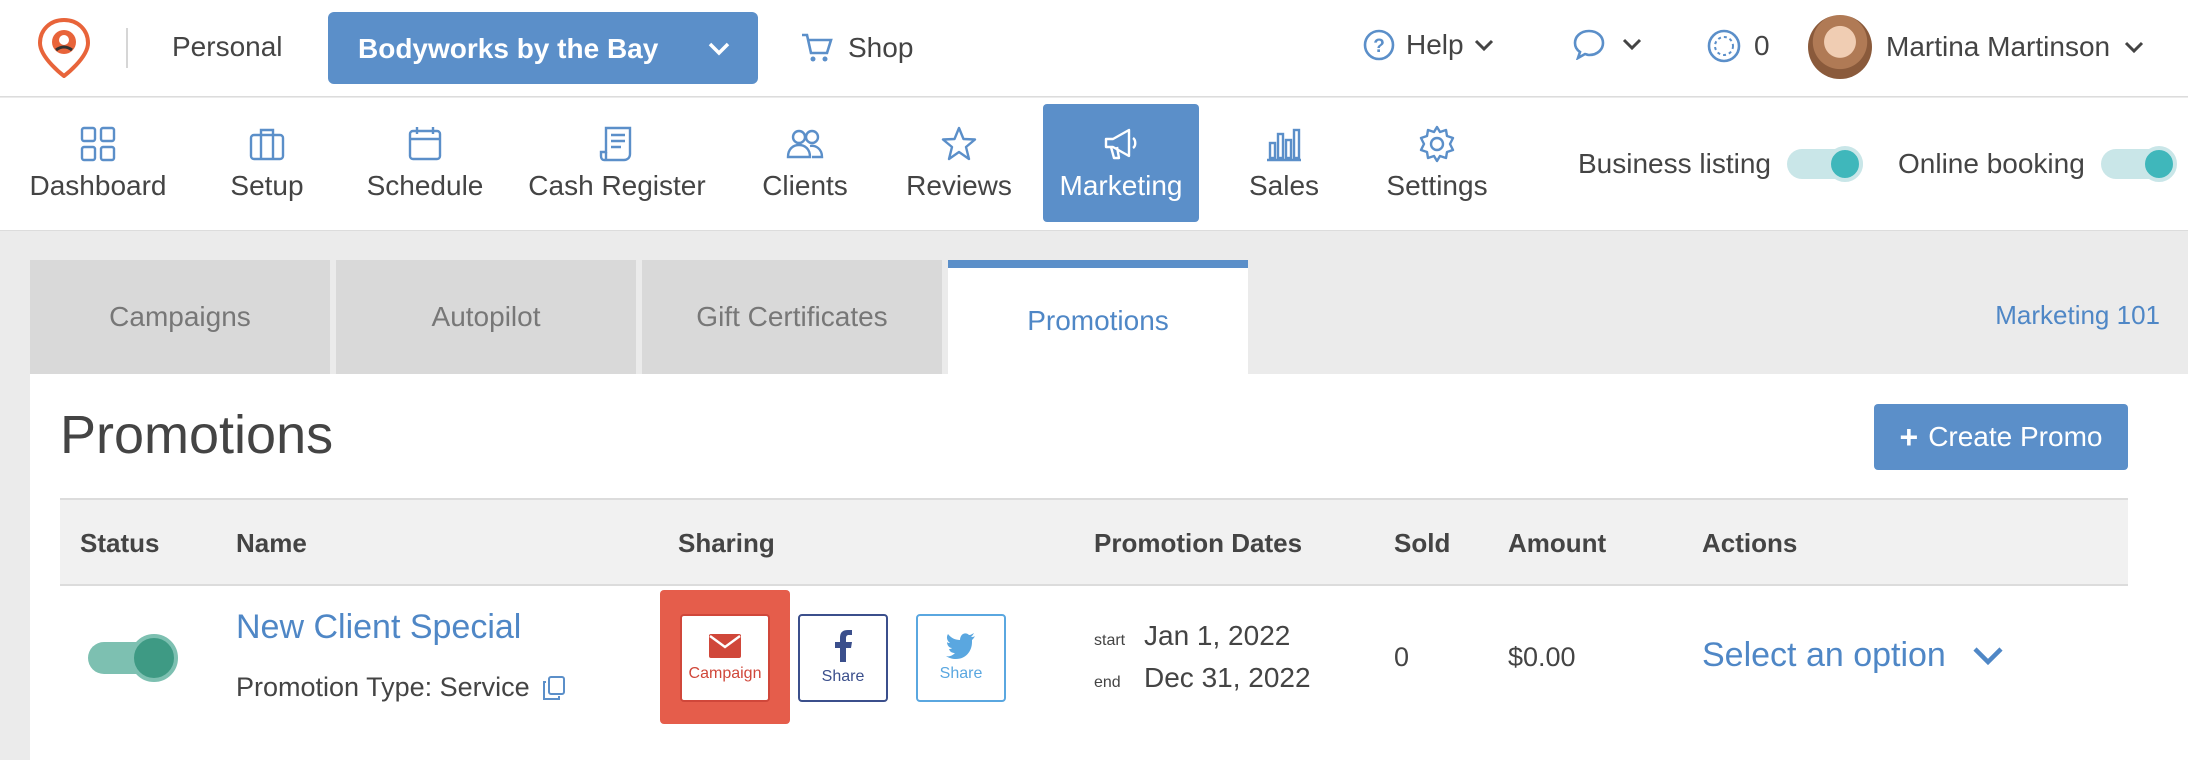 The height and width of the screenshot is (760, 2188). What do you see at coordinates (959, 163) in the screenshot?
I see `nav-item-reviews: Reviews` at bounding box center [959, 163].